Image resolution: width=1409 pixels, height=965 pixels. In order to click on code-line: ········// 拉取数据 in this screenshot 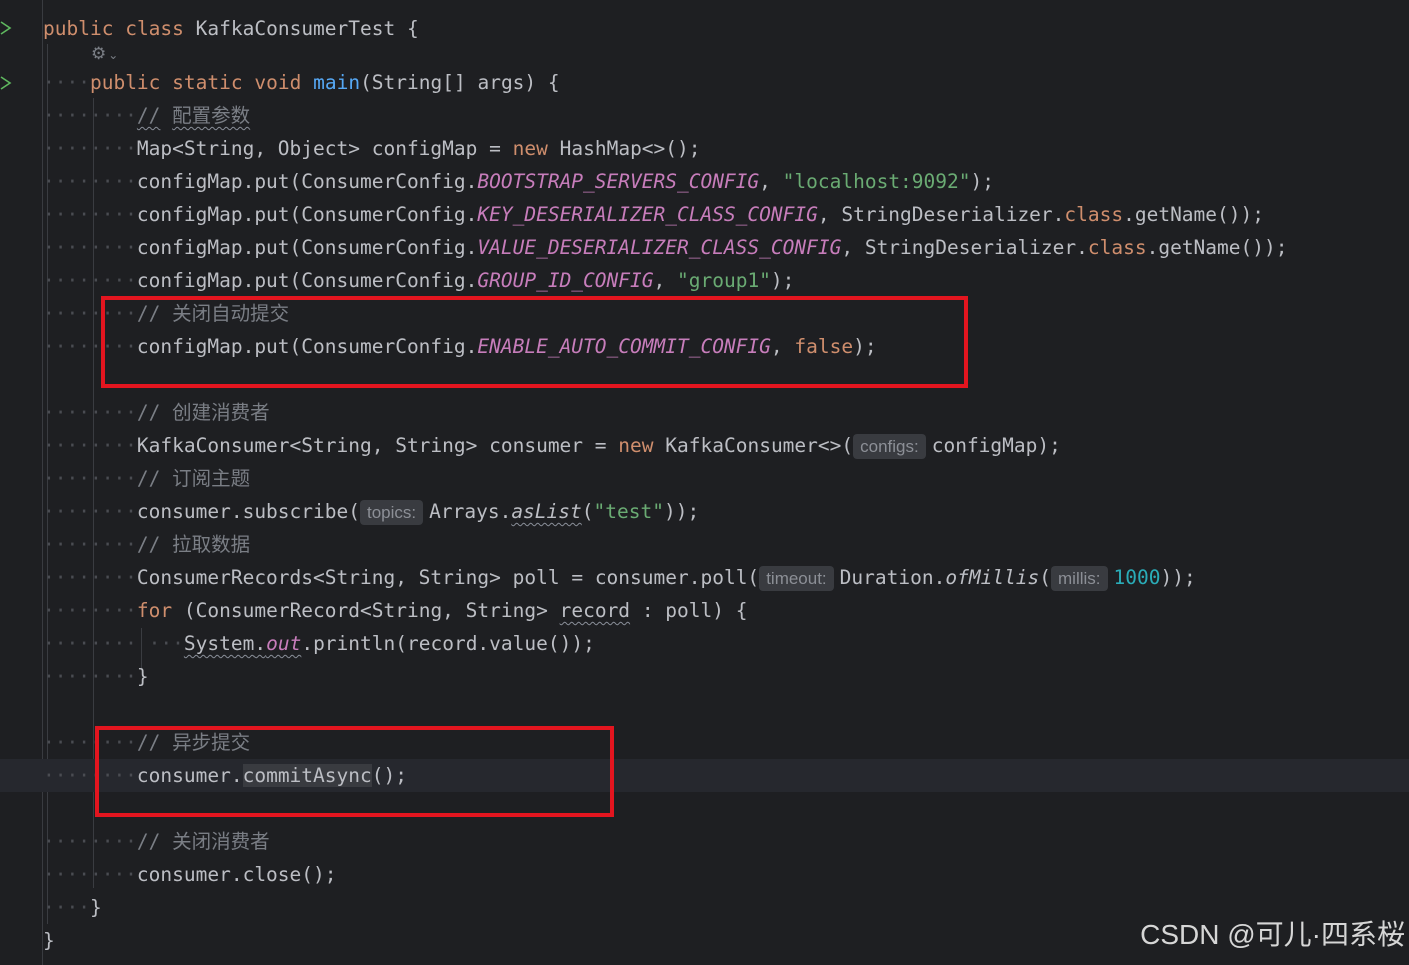, I will do `click(726, 544)`.